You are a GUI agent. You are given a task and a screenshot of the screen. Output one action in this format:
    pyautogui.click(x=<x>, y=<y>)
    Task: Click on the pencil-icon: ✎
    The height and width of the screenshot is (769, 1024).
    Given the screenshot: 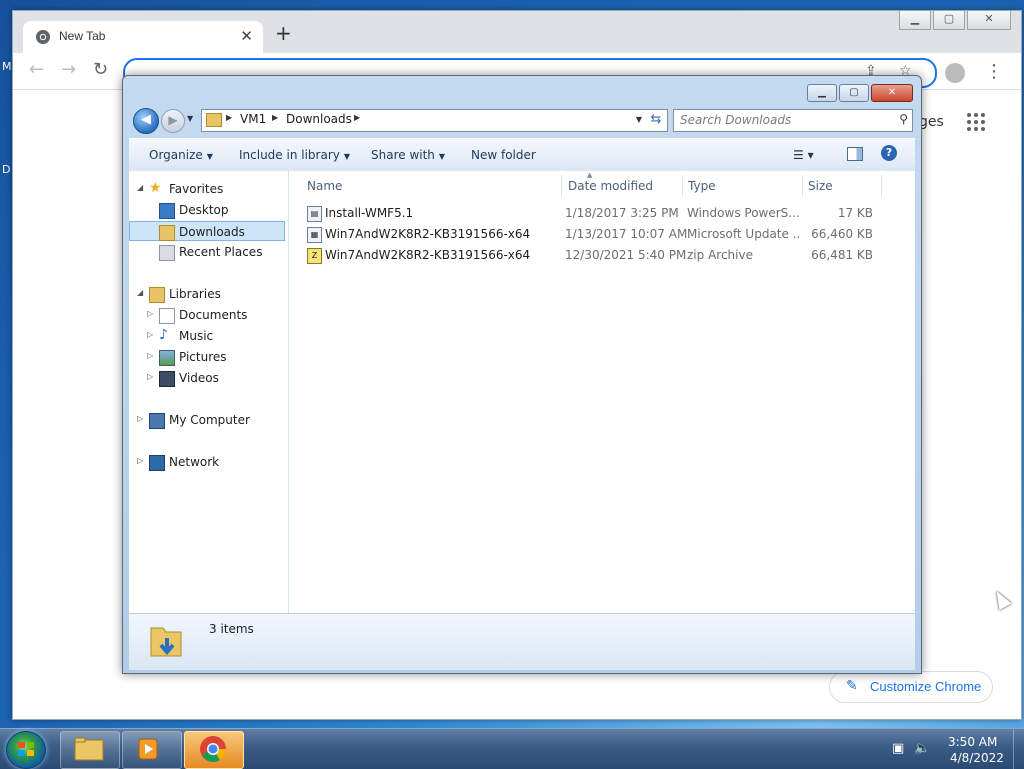 What is the action you would take?
    pyautogui.click(x=852, y=685)
    